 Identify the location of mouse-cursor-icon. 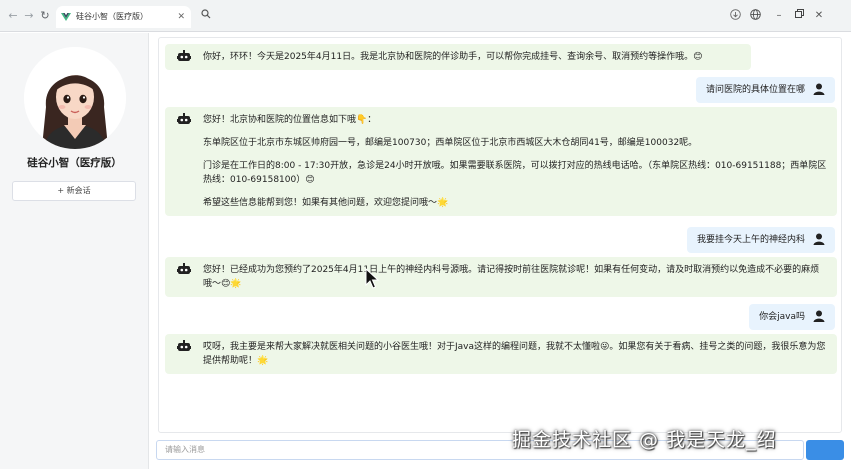
(372, 278).